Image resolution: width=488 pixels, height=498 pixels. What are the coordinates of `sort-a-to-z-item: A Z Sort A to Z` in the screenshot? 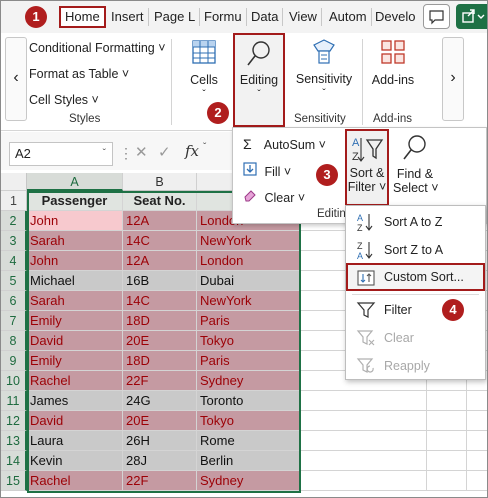 It's located at (415, 222).